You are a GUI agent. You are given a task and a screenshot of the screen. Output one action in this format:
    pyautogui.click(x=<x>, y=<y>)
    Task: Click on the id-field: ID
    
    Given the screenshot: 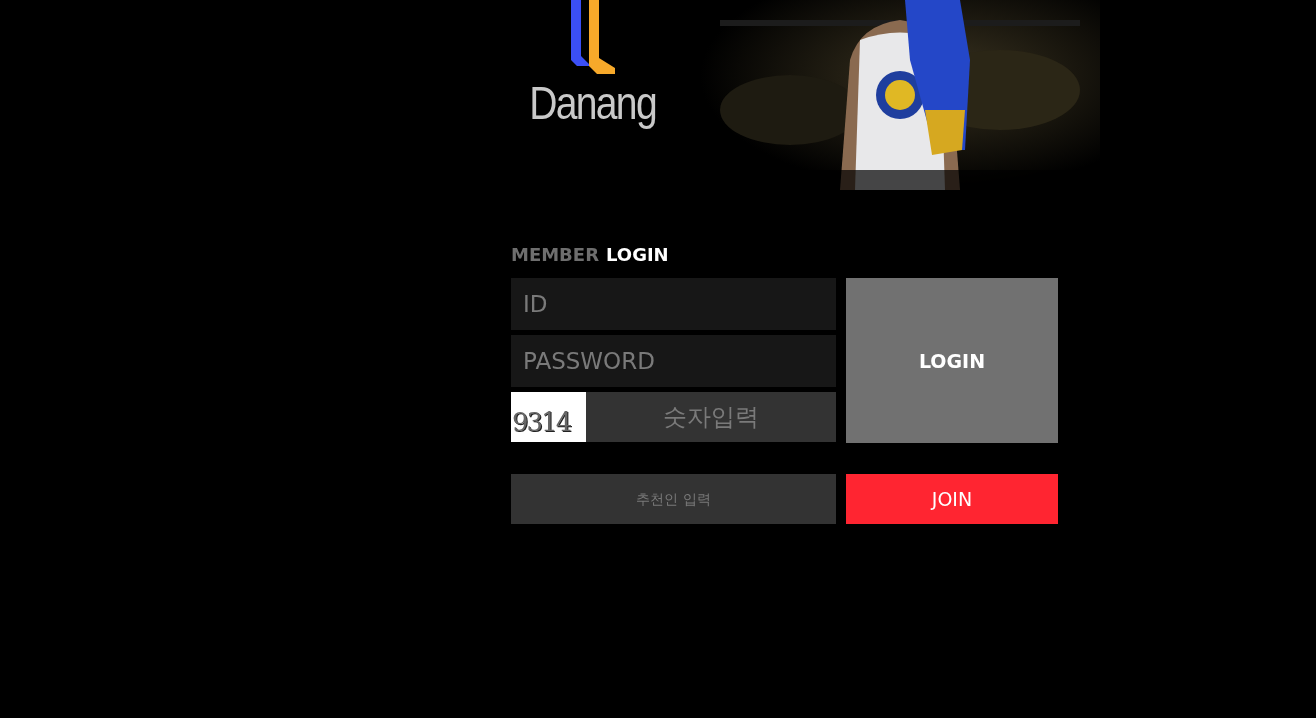 What is the action you would take?
    pyautogui.click(x=673, y=304)
    